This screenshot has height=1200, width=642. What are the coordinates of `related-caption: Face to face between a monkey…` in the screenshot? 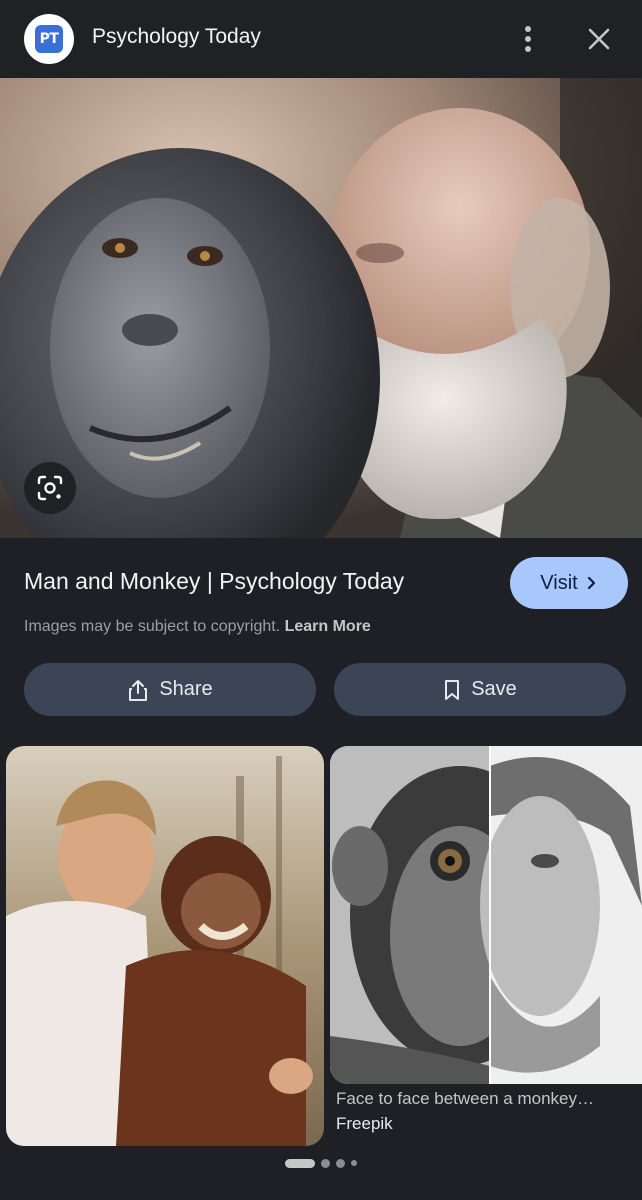 It's located at (486, 1099).